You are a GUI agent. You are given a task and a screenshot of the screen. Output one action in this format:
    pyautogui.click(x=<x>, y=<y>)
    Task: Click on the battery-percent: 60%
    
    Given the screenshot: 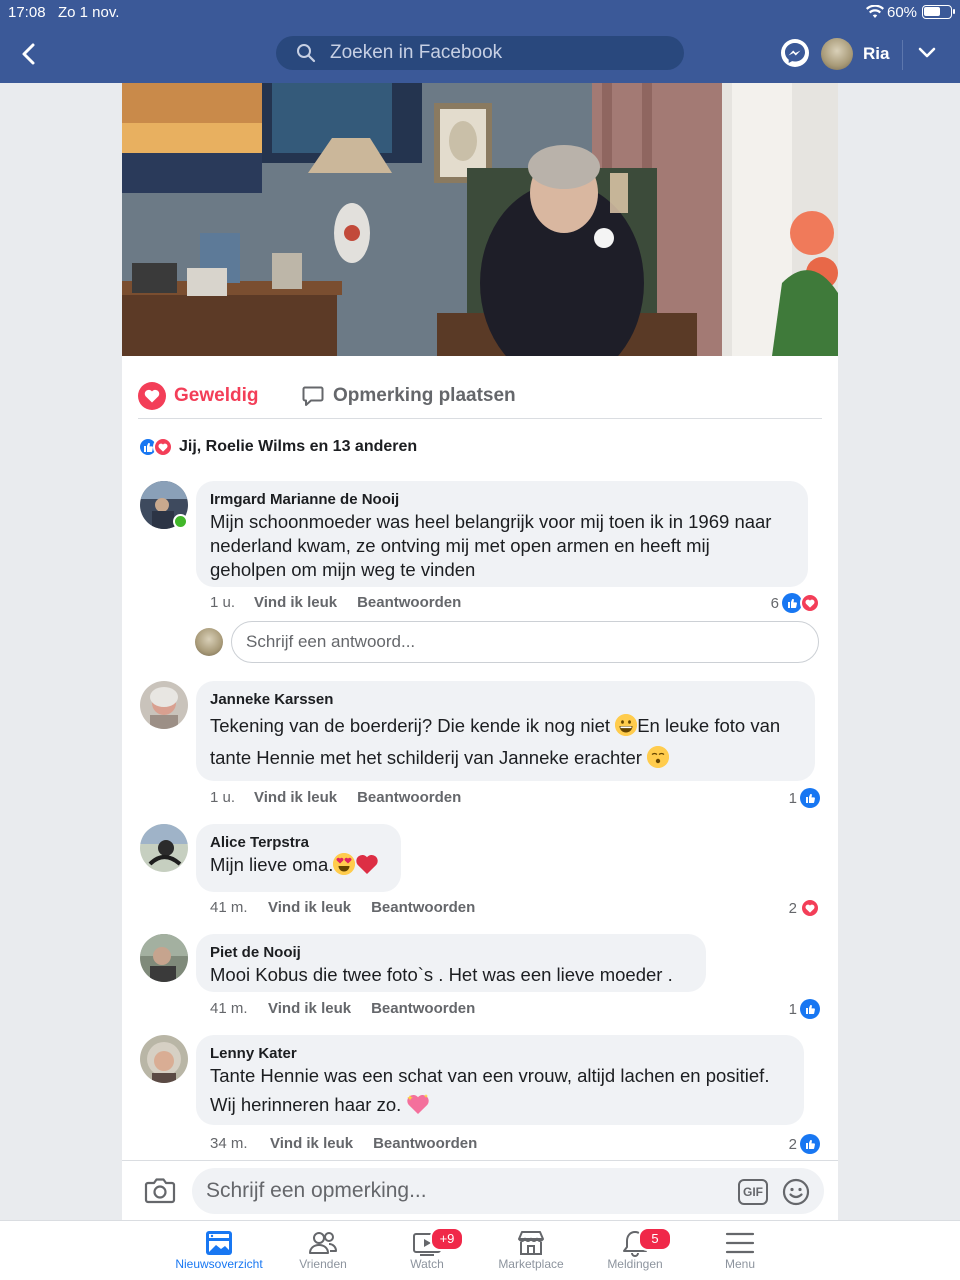 What is the action you would take?
    pyautogui.click(x=902, y=12)
    